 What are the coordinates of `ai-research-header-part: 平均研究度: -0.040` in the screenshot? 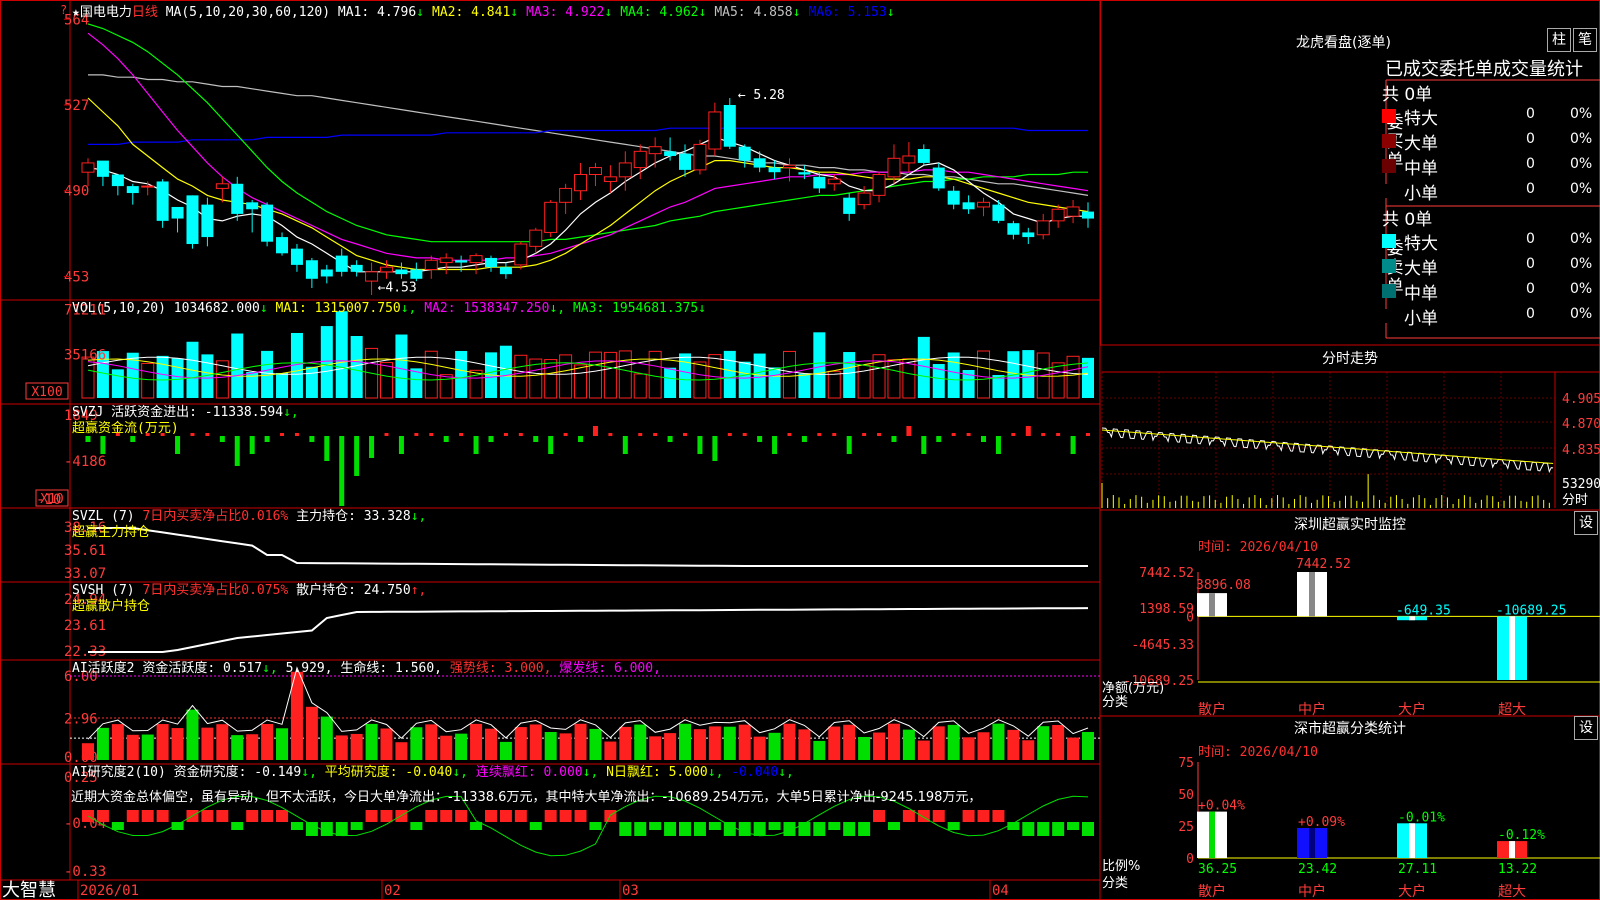 It's located at (389, 772).